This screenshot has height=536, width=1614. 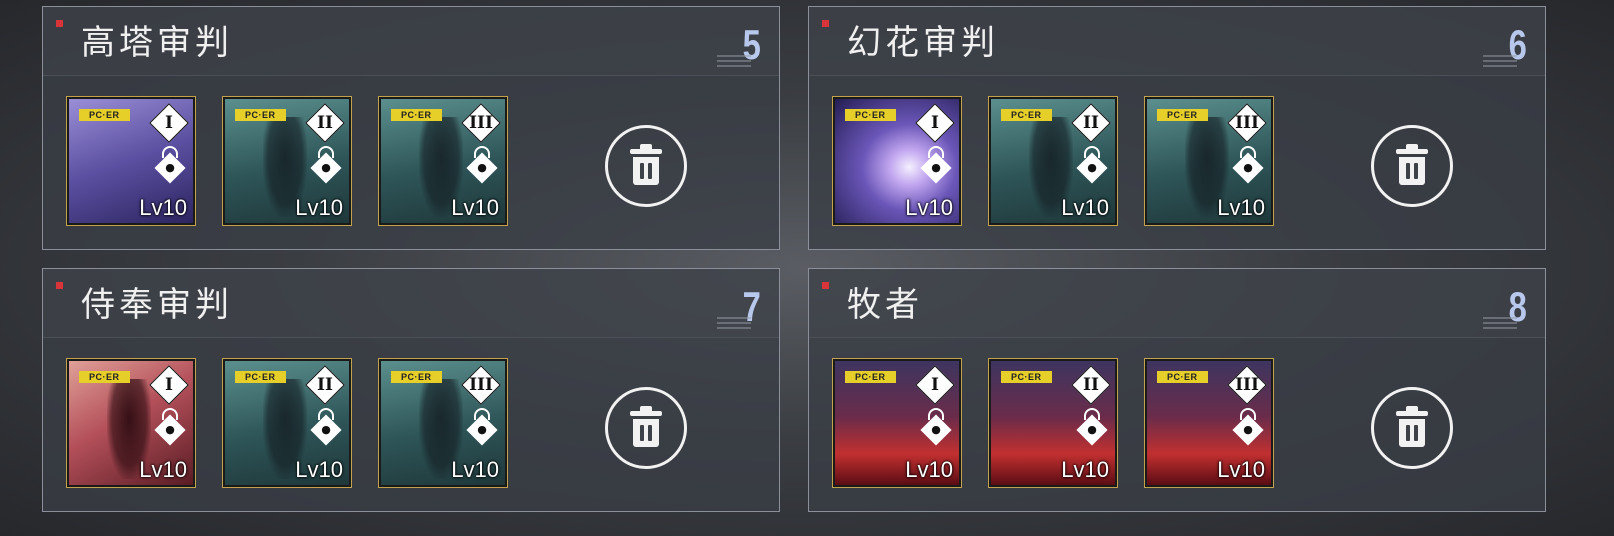 I want to click on panel-title: 牧者, so click(x=885, y=305).